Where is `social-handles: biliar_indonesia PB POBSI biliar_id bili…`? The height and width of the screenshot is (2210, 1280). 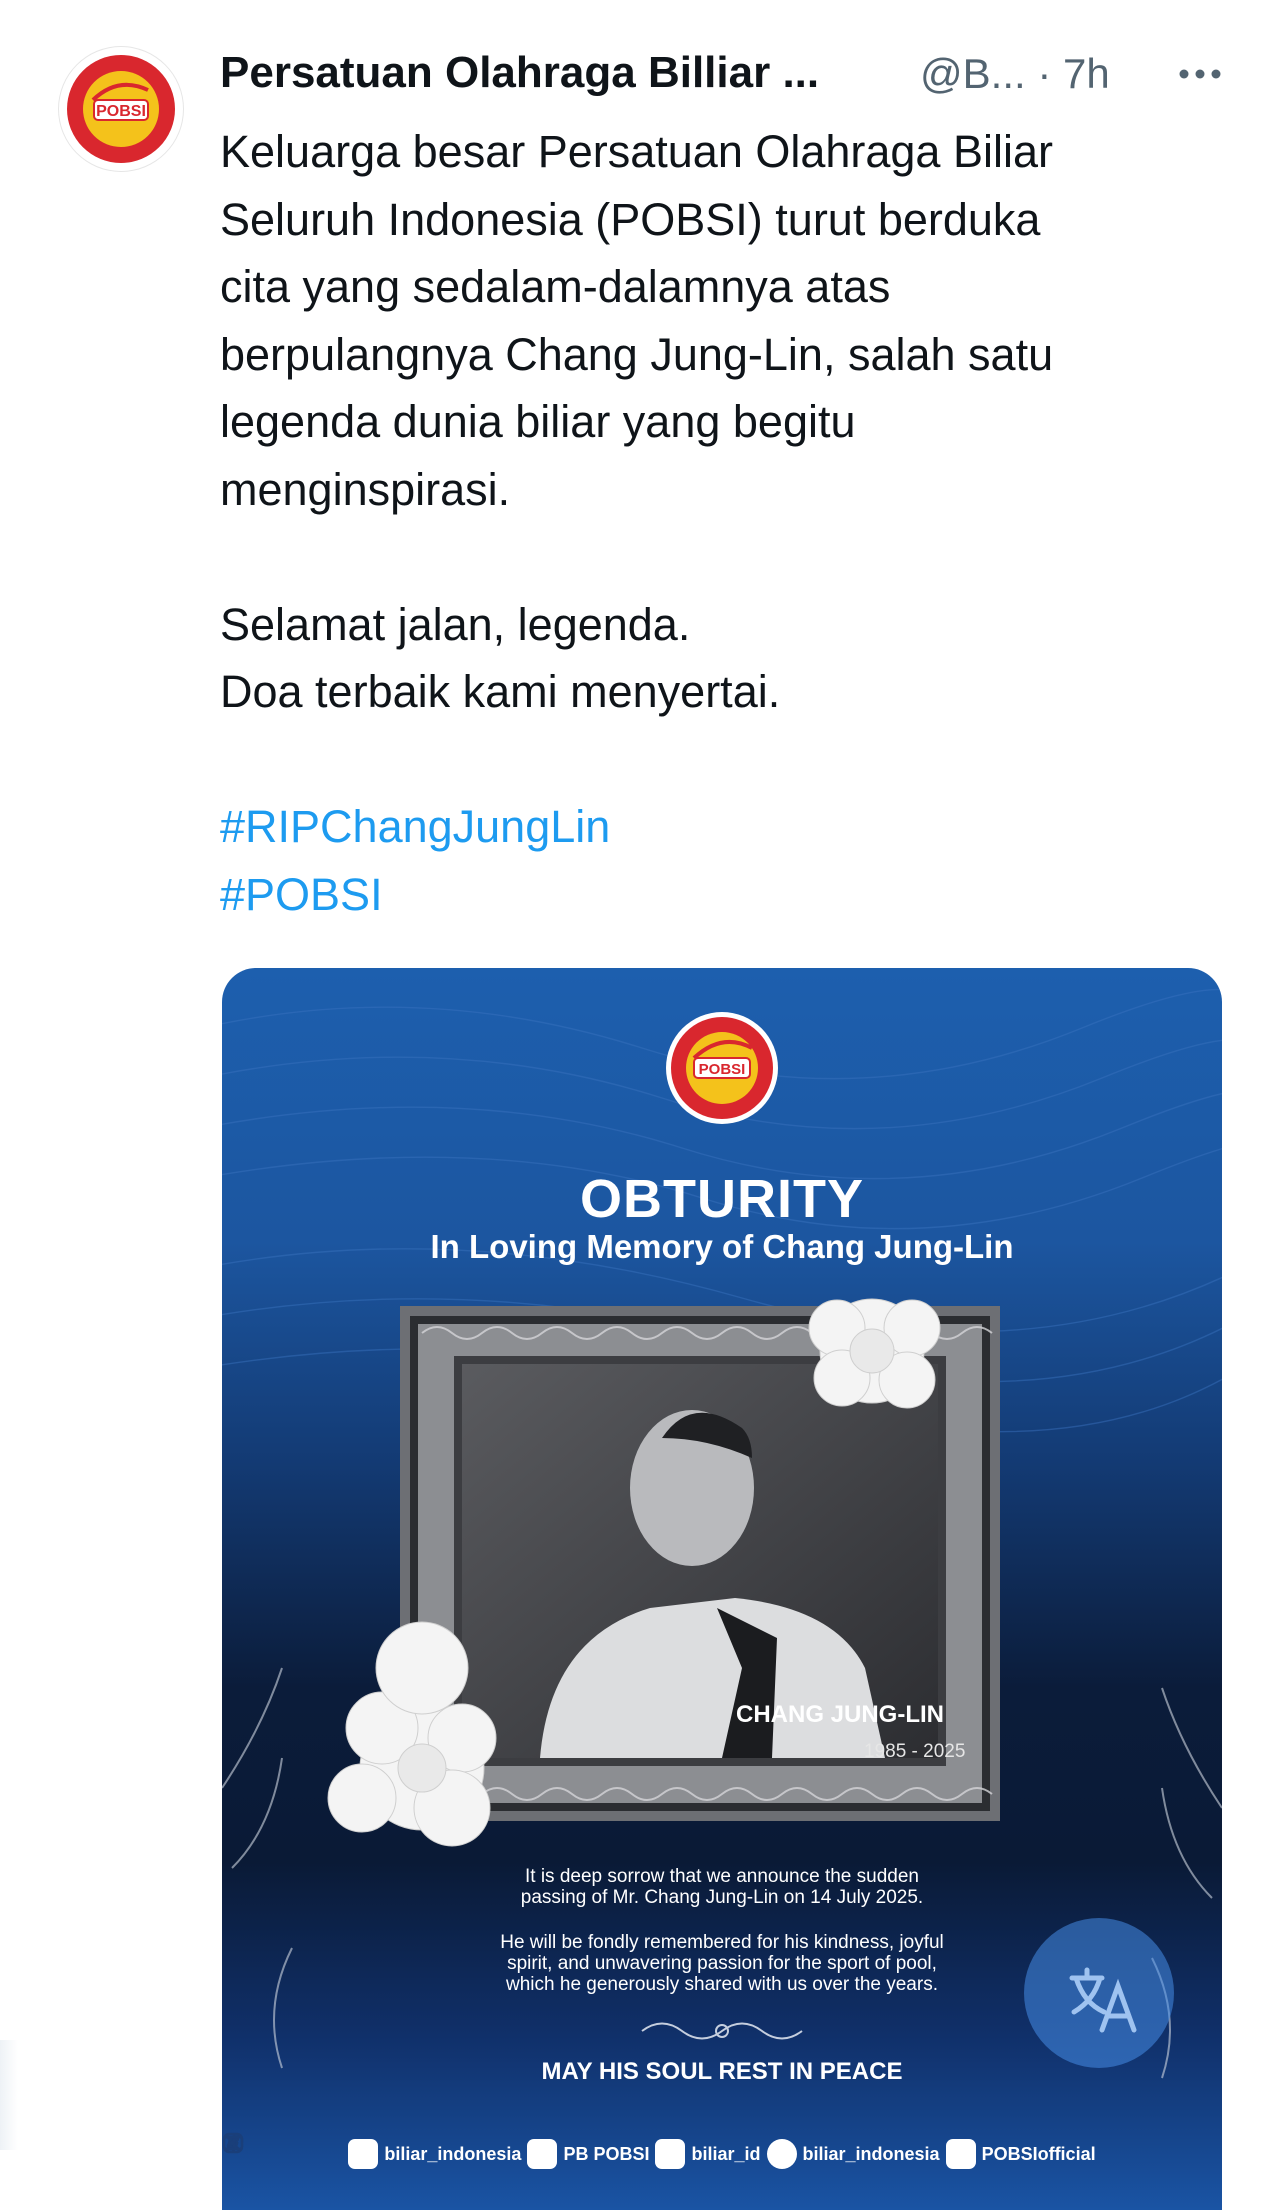
social-handles: biliar_indonesia PB POBSI biliar_id bili… is located at coordinates (722, 2154).